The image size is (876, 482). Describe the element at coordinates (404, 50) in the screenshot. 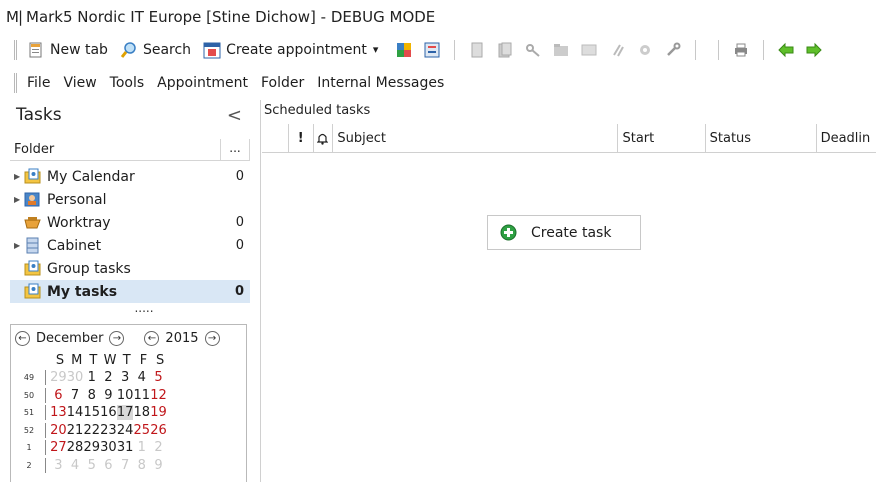

I see `colorful-grid-icon` at that location.